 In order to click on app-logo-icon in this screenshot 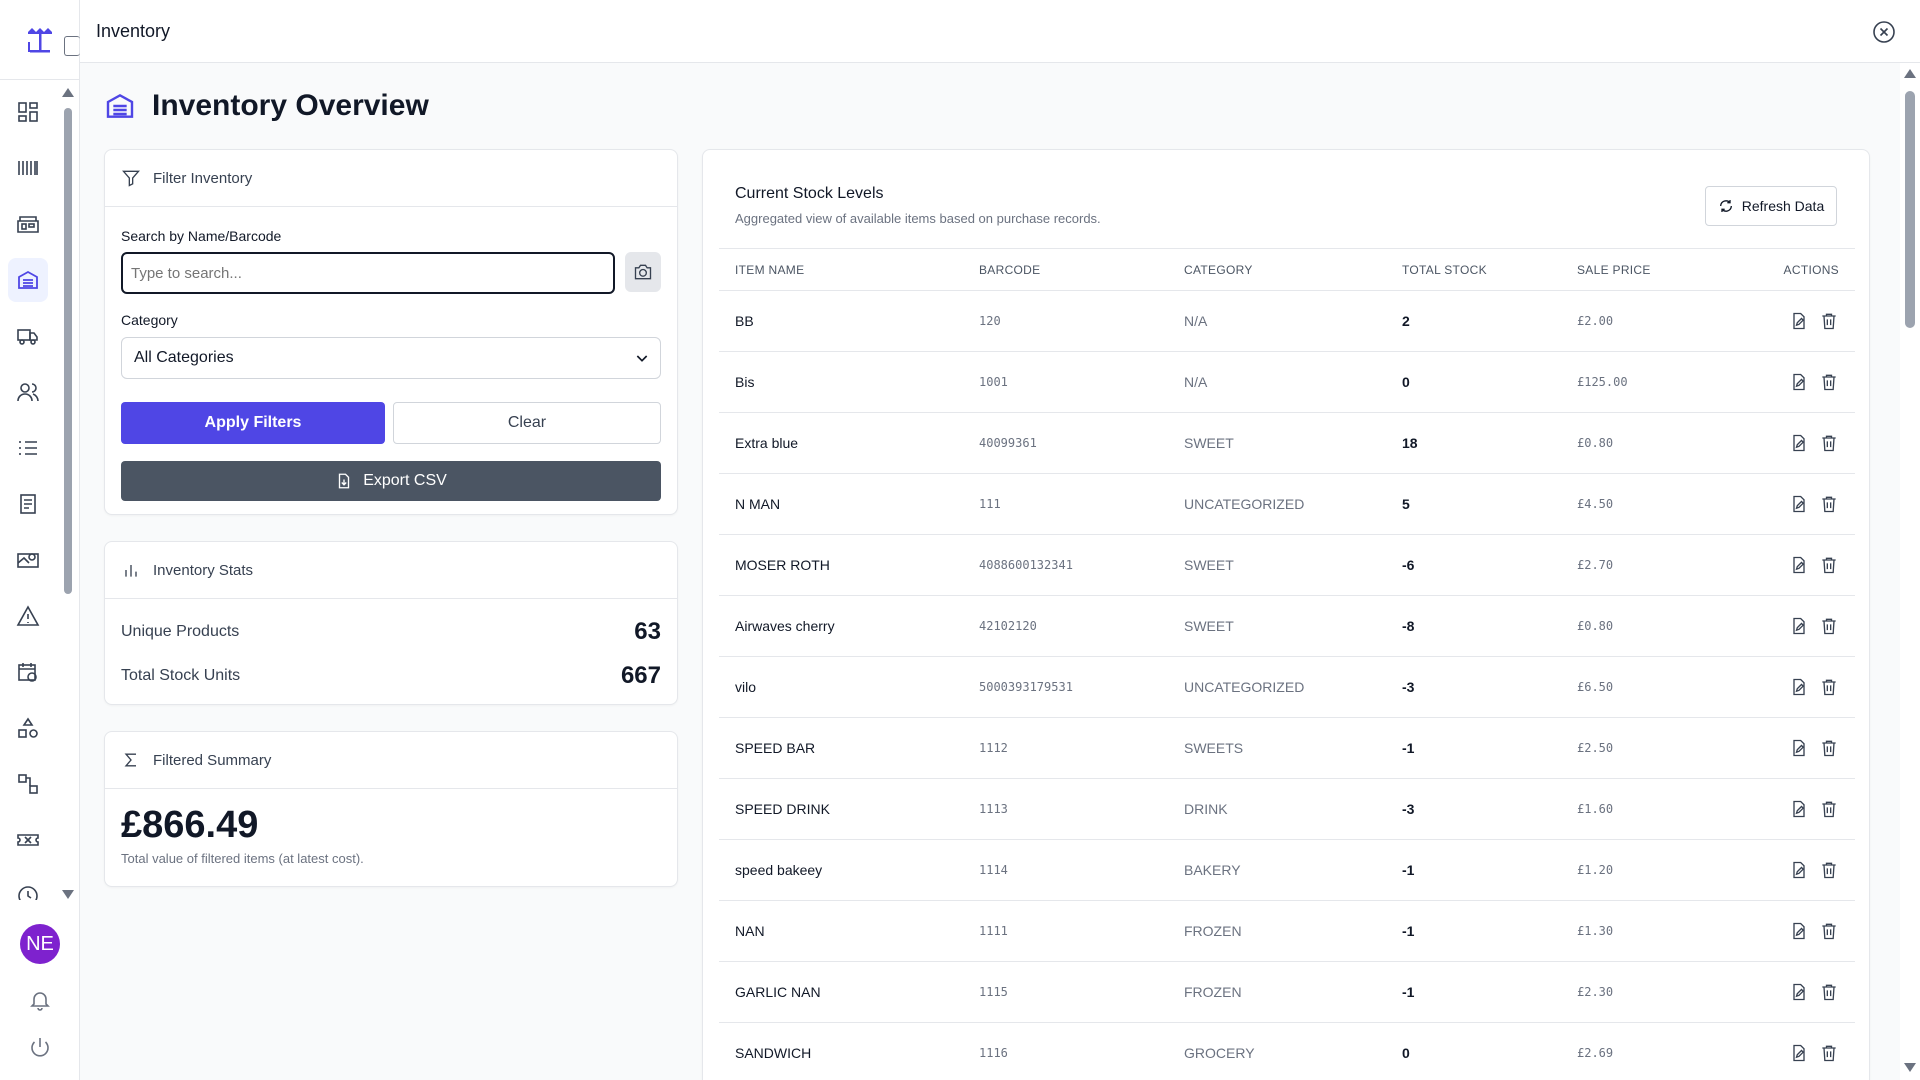, I will do `click(40, 40)`.